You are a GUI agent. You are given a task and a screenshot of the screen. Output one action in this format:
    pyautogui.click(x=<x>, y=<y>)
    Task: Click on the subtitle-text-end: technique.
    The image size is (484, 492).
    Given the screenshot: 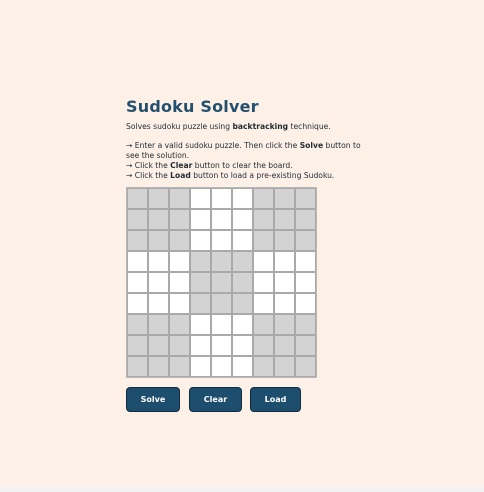 What is the action you would take?
    pyautogui.click(x=309, y=126)
    